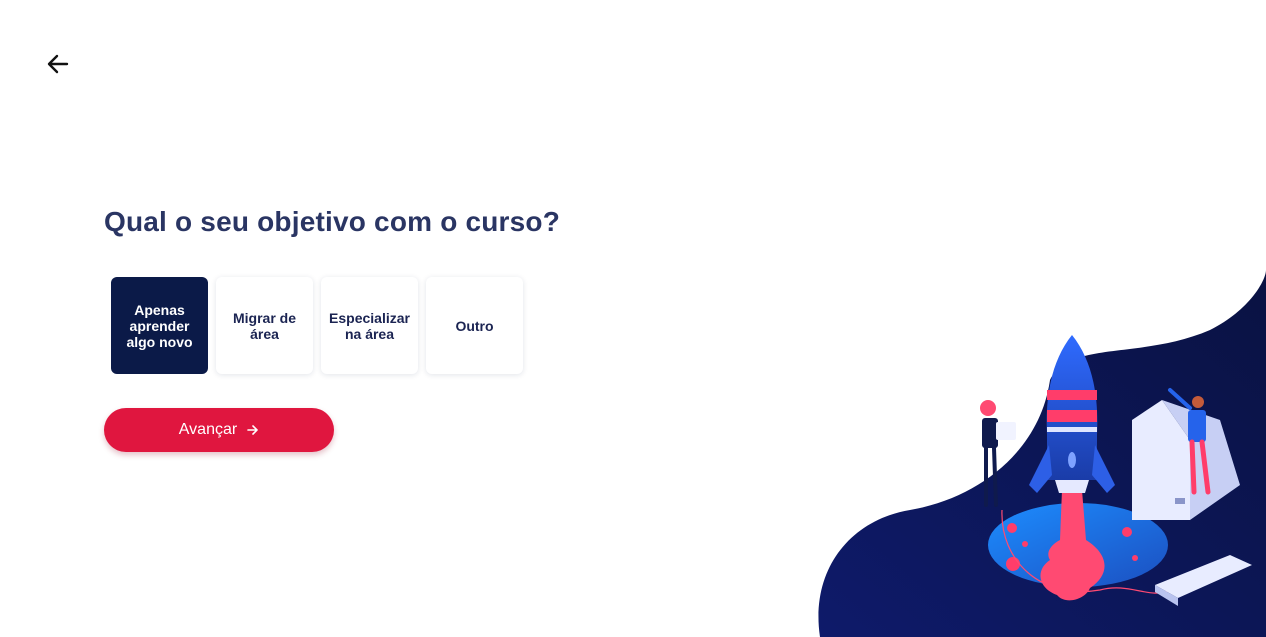  I want to click on option-switch-area: Migrar de área, so click(264, 325).